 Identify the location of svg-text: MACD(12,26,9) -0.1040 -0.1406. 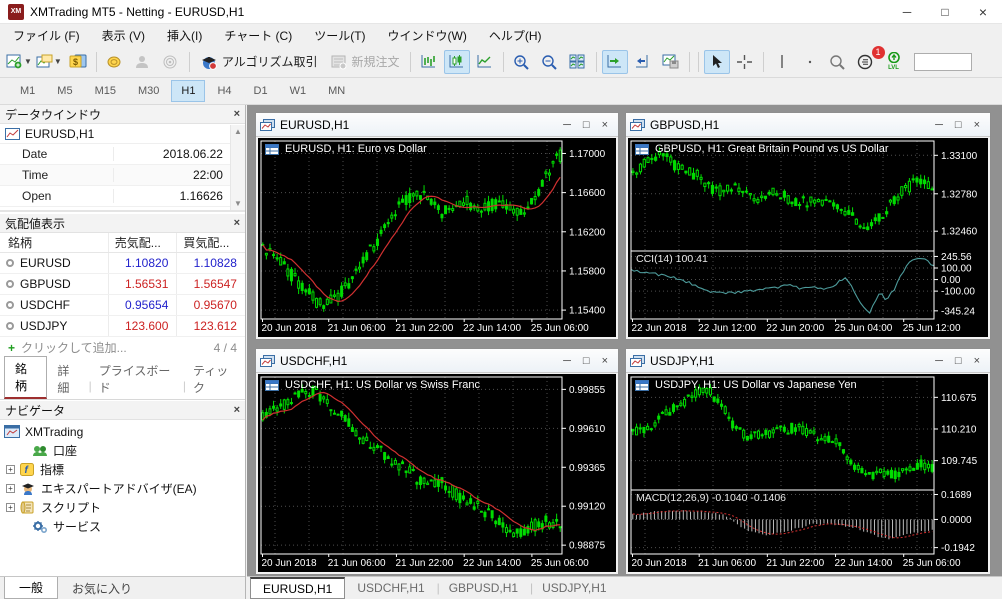
(711, 498).